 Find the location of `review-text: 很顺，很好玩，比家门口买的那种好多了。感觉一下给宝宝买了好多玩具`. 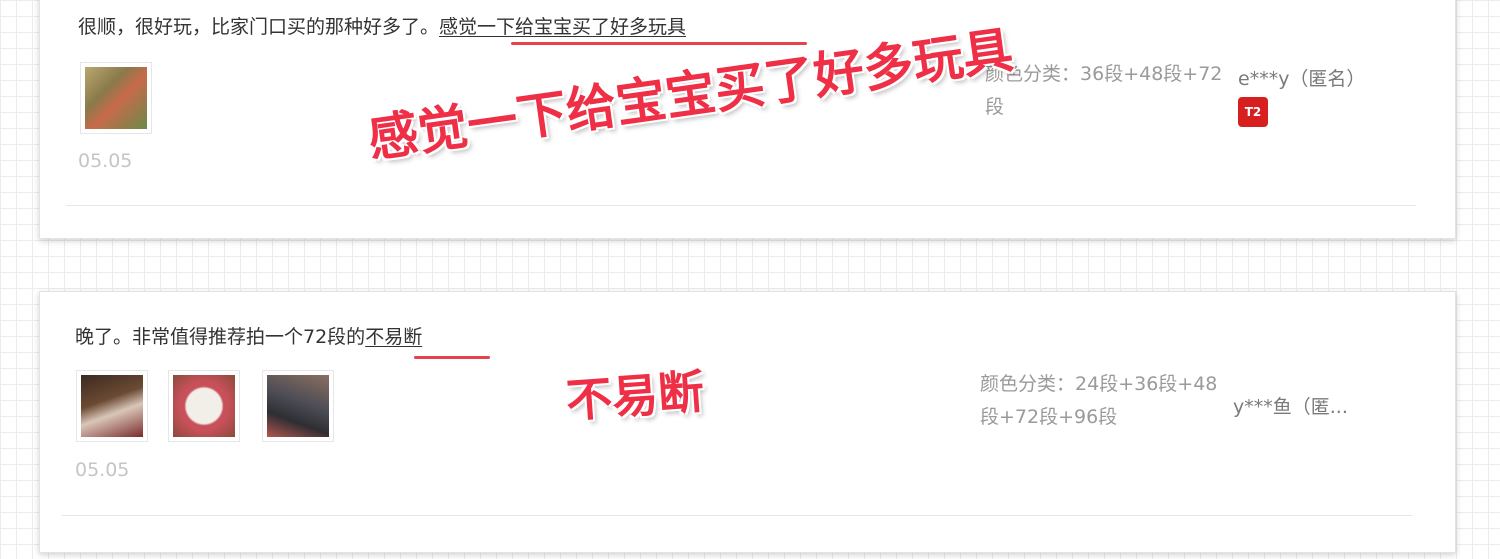

review-text: 很顺，很好玩，比家门口买的那种好多了。感觉一下给宝宝买了好多玩具 is located at coordinates (382, 25).